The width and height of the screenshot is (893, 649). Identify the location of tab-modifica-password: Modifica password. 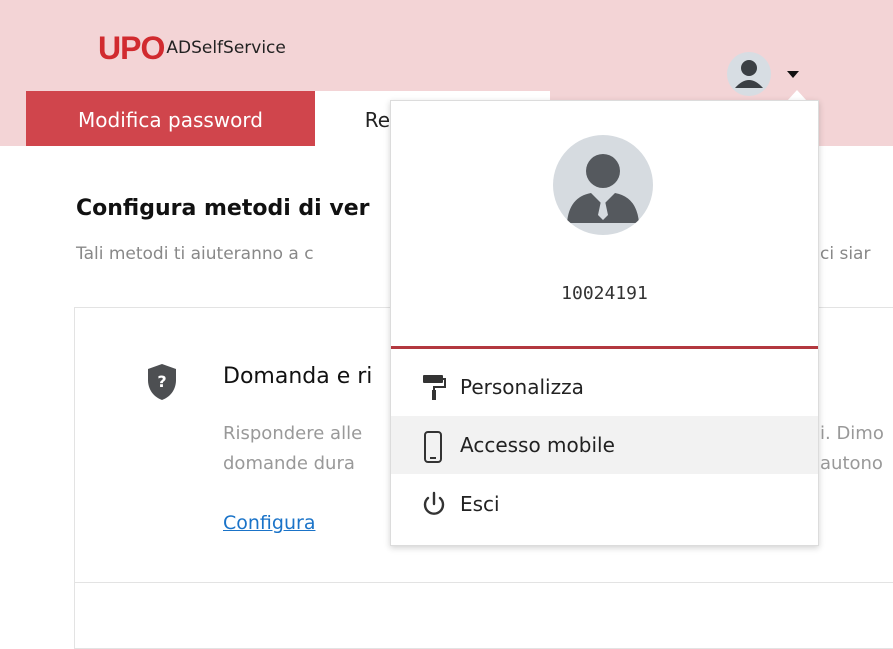
(170, 118).